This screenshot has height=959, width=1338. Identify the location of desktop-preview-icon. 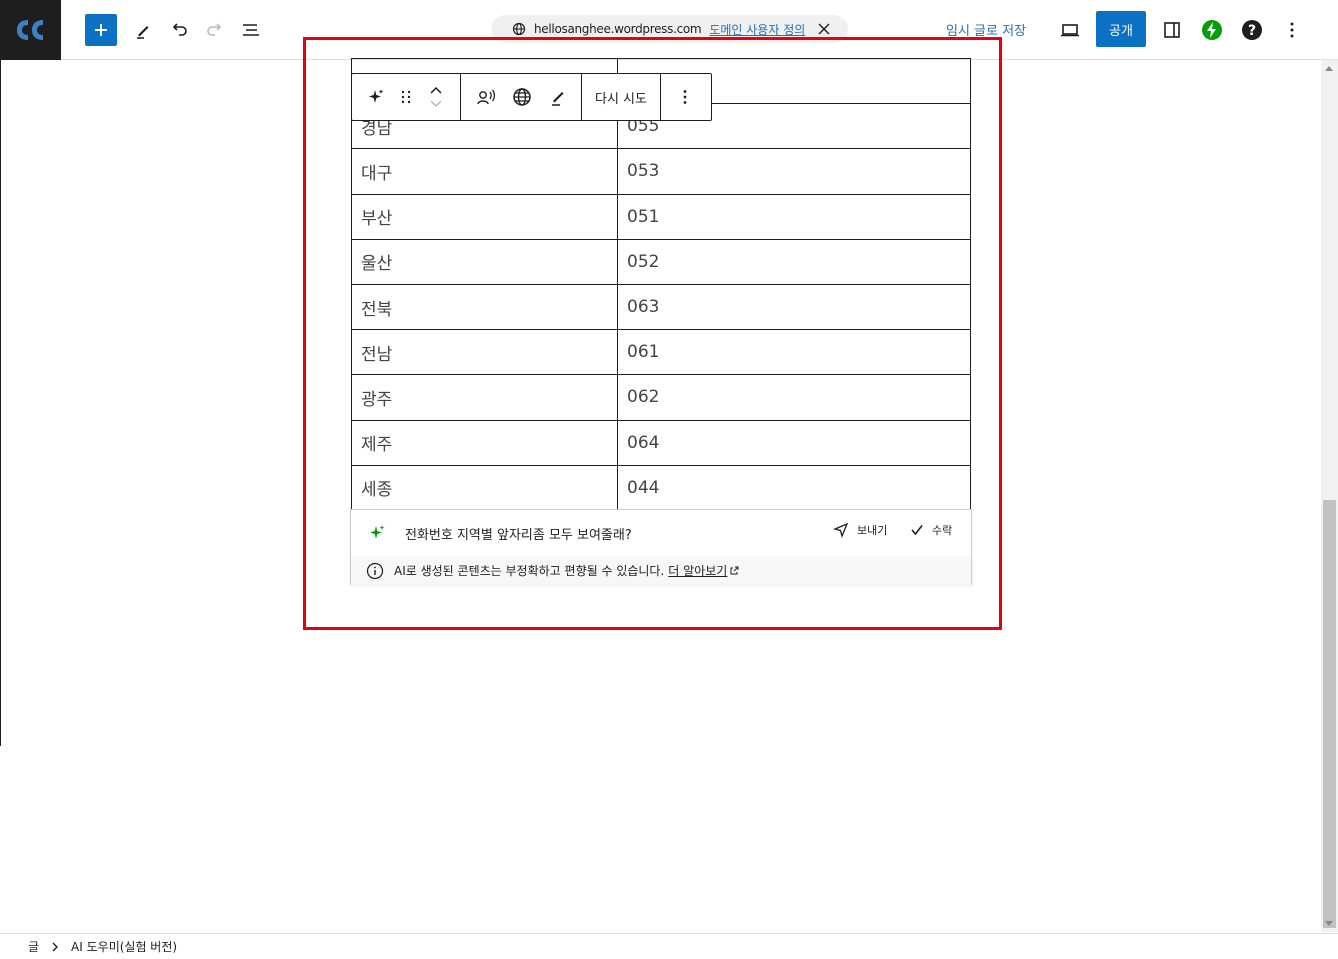
(1070, 30).